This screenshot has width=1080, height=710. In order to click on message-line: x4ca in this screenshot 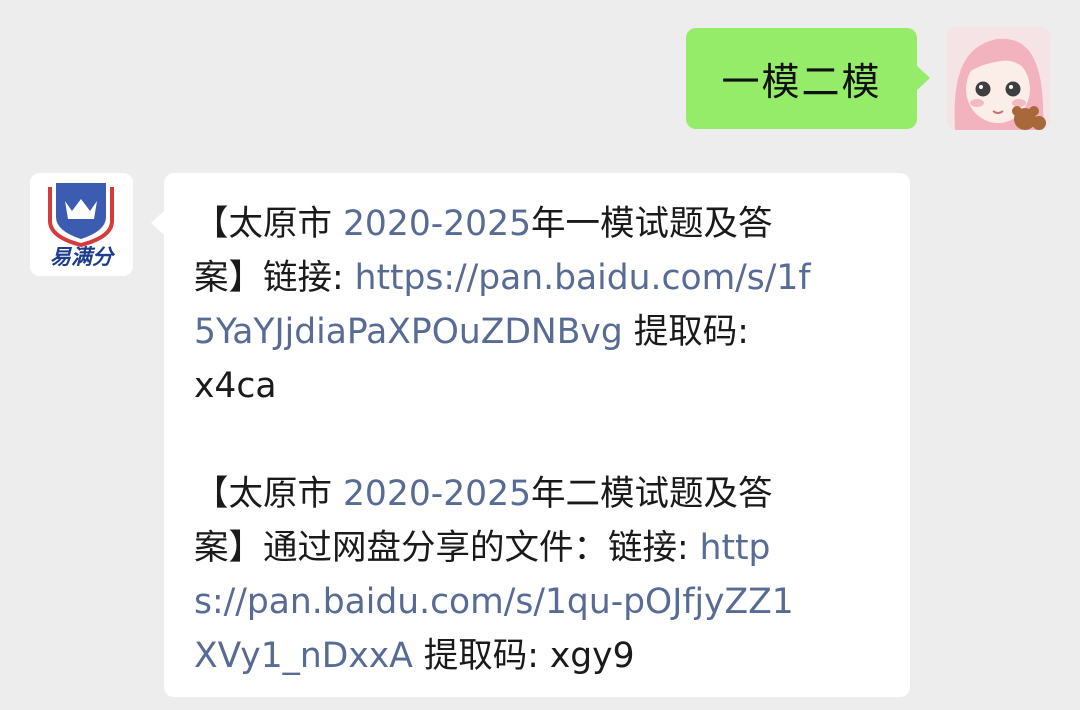, I will do `click(542, 386)`.